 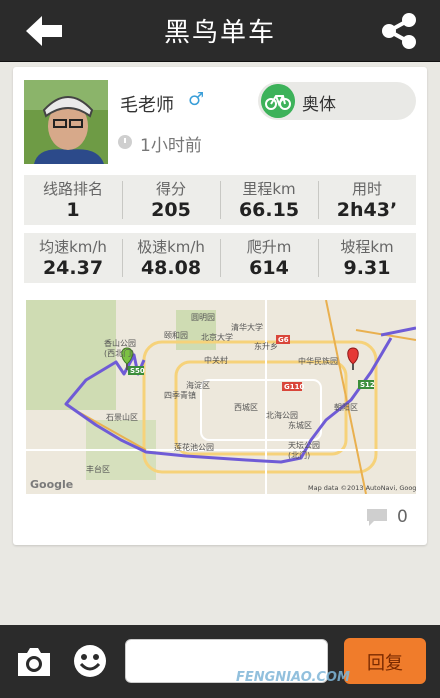 I want to click on map-label: 东城区, so click(x=300, y=425).